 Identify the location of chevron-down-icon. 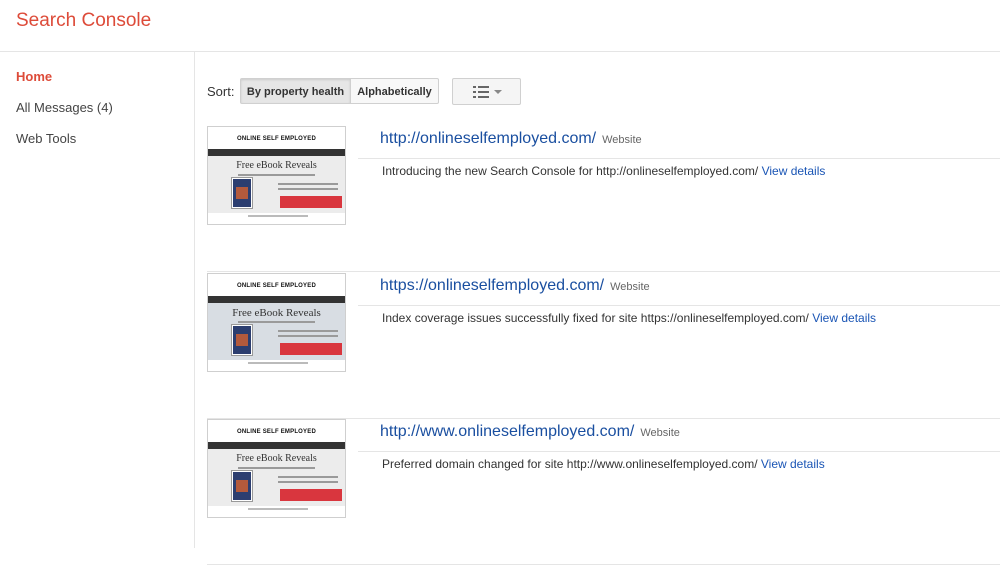
(498, 92).